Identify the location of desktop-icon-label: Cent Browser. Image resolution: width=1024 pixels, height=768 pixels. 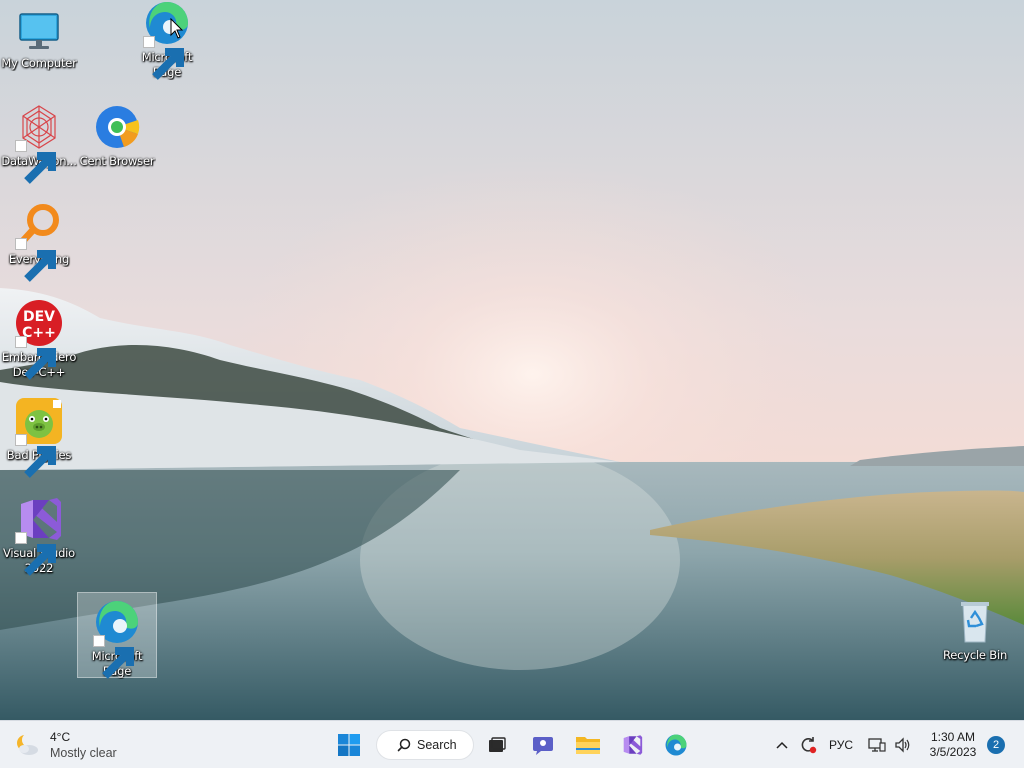
(117, 161).